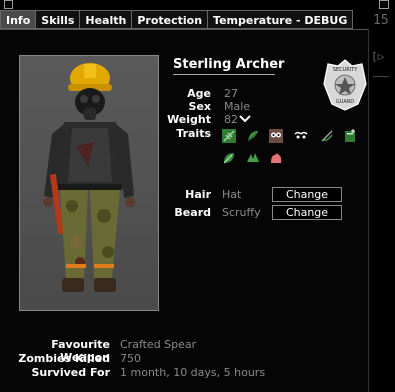 Image resolution: width=395 pixels, height=392 pixels. Describe the element at coordinates (345, 85) in the screenshot. I see `security-guard-badge: SECURITY GUARD` at that location.